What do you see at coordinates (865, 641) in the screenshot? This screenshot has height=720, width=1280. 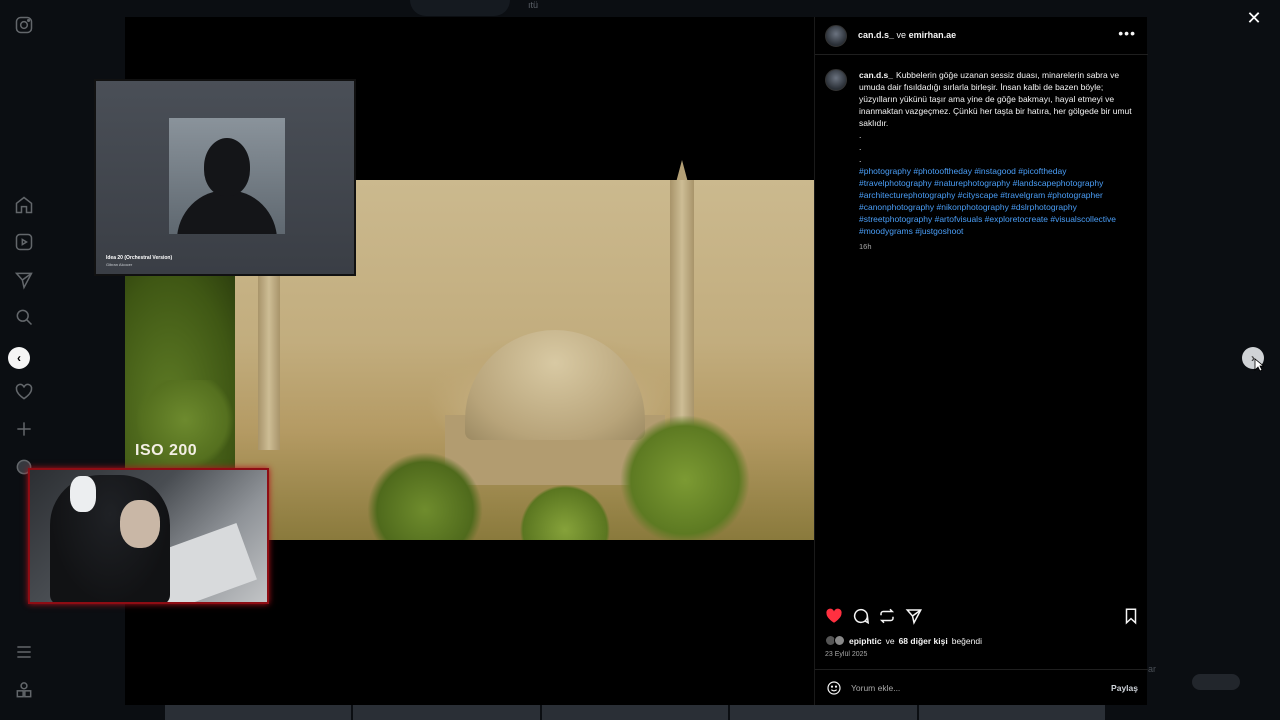 I see `likes-user: epiphtic` at bounding box center [865, 641].